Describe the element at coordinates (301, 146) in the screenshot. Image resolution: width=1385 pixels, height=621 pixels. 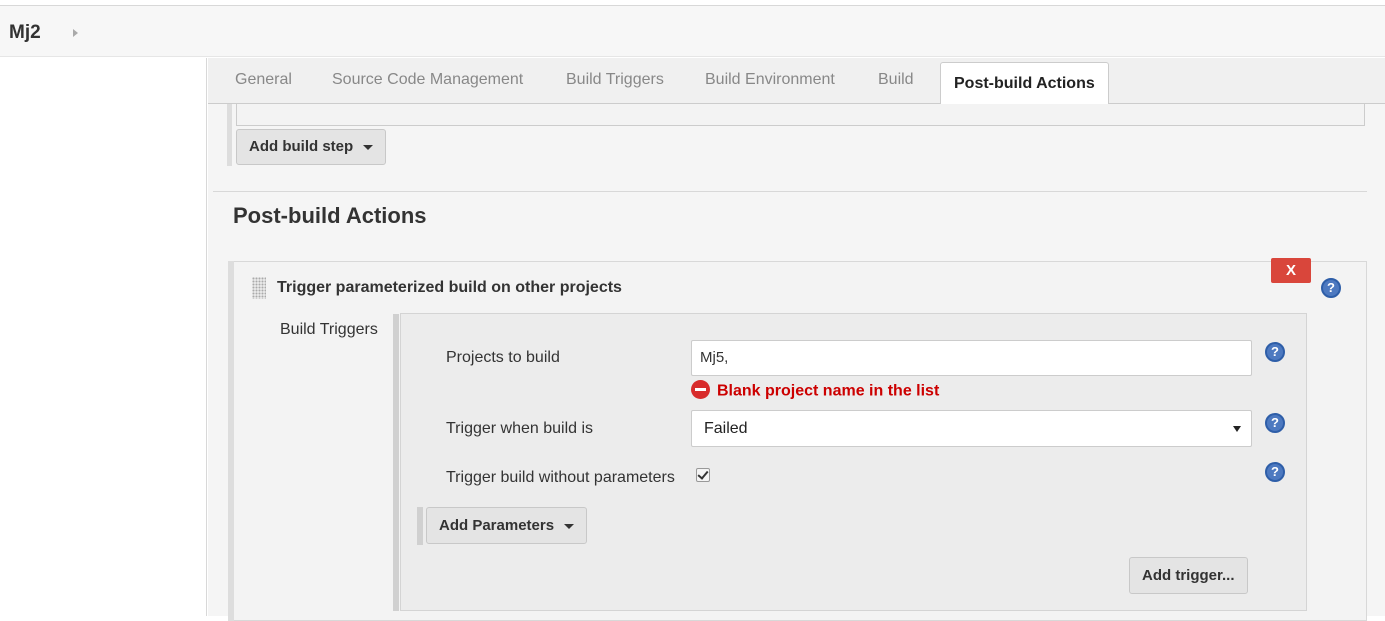
I see `add-build-step-label: Add build step` at that location.